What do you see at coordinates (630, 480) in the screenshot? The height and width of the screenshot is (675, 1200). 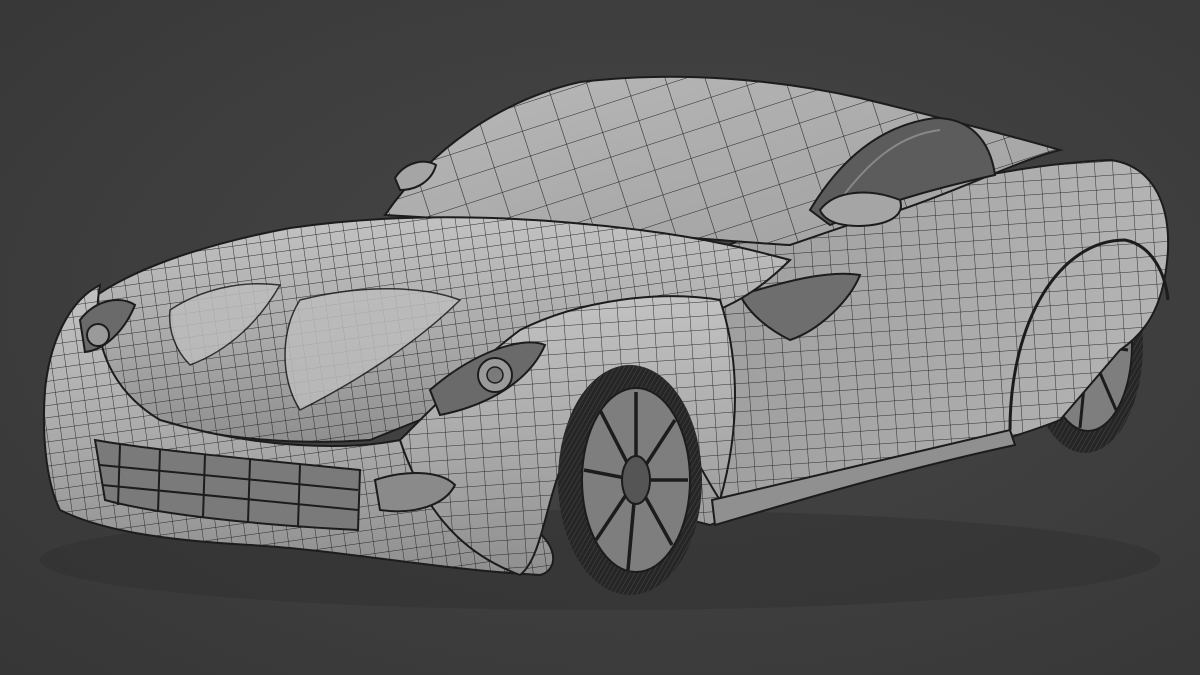 I see `front-wheel` at bounding box center [630, 480].